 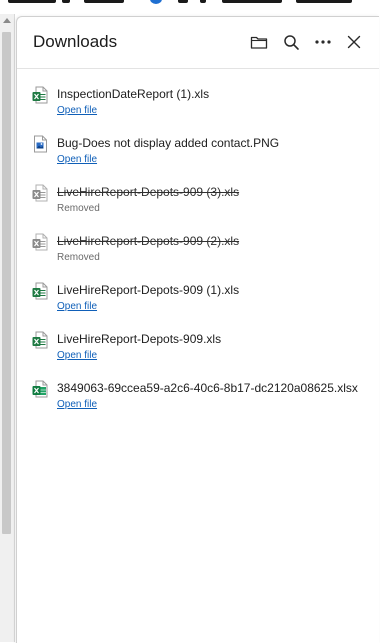 I want to click on top-strip, so click(x=190, y=2).